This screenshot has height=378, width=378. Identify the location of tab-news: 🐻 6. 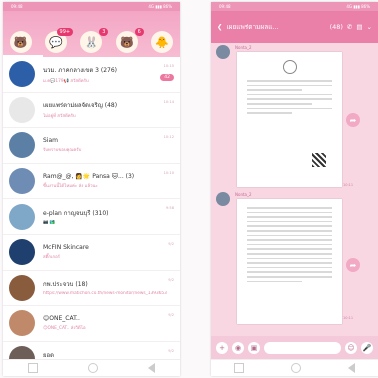
(129, 40).